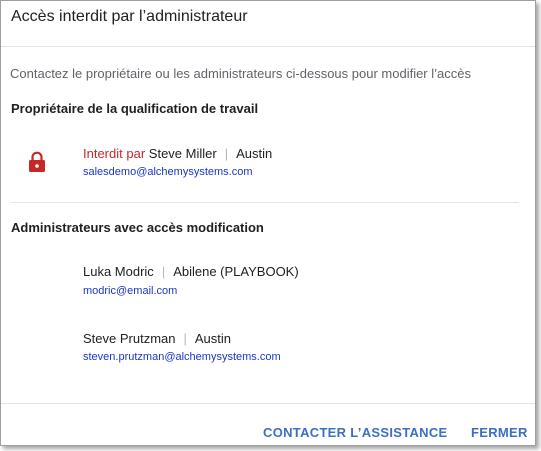 Image resolution: width=541 pixels, height=451 pixels. What do you see at coordinates (254, 153) in the screenshot?
I see `owner-location: Austin` at bounding box center [254, 153].